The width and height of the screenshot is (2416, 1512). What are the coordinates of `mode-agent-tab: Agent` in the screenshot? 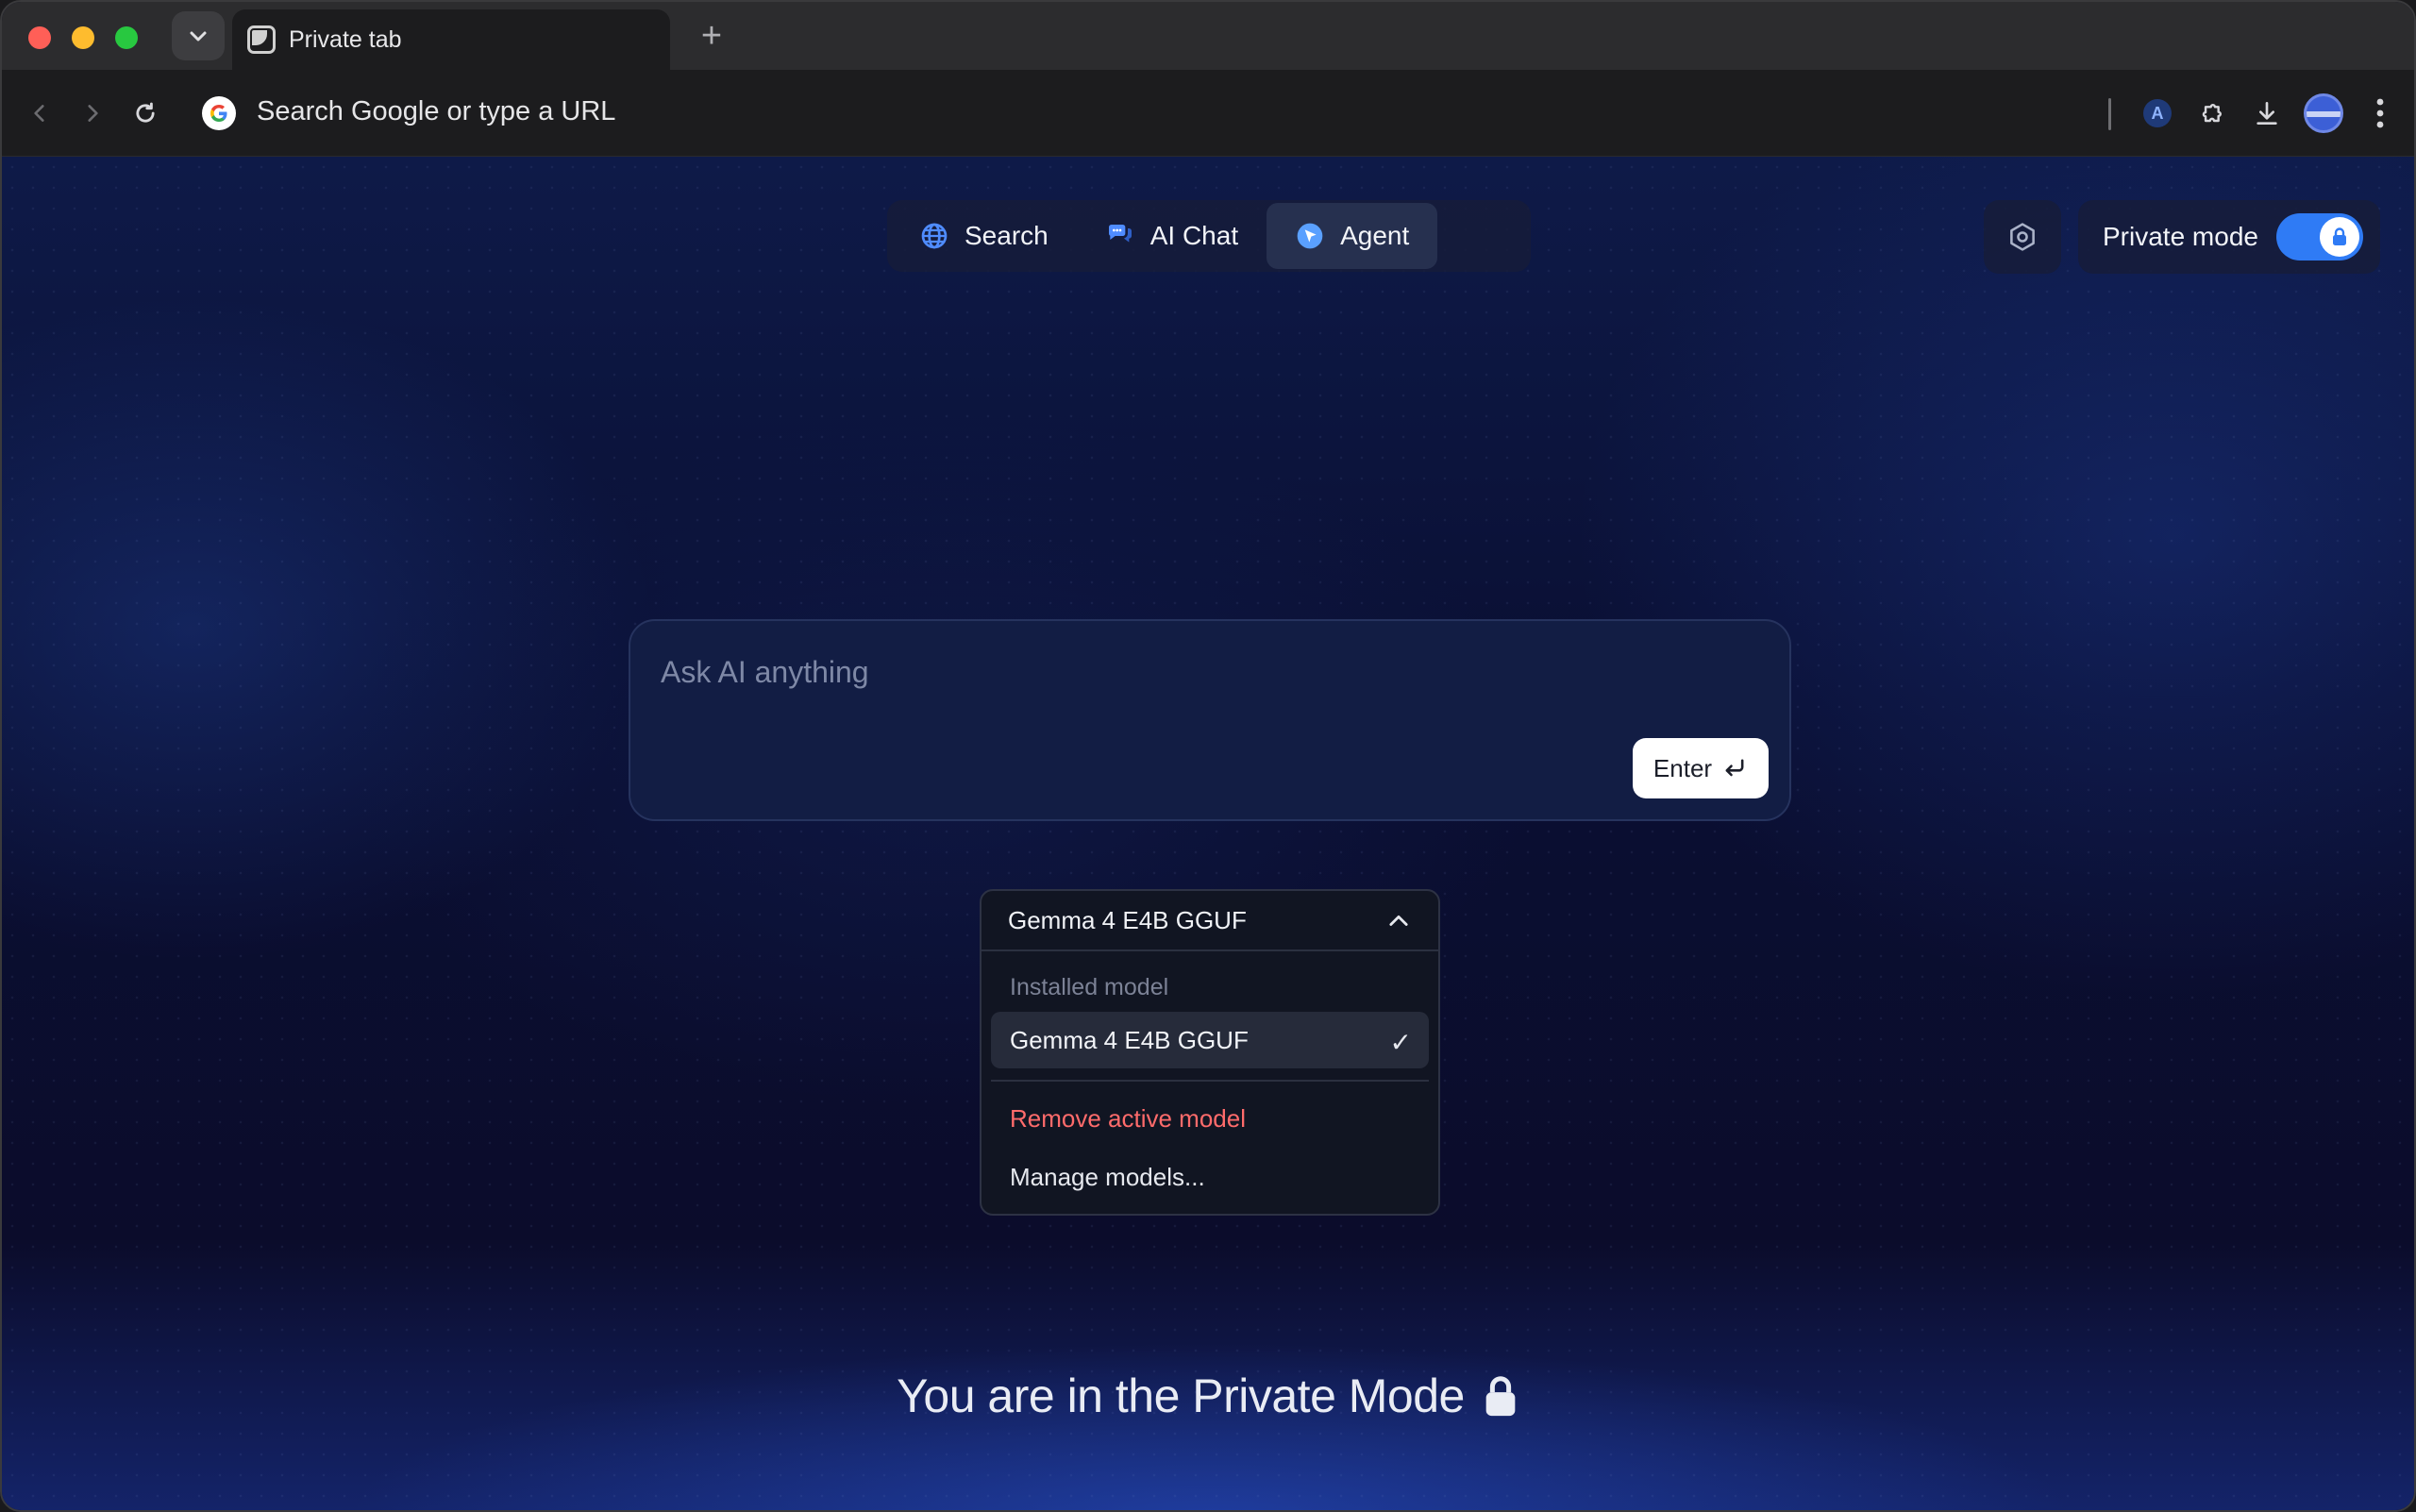 It's located at (1353, 236).